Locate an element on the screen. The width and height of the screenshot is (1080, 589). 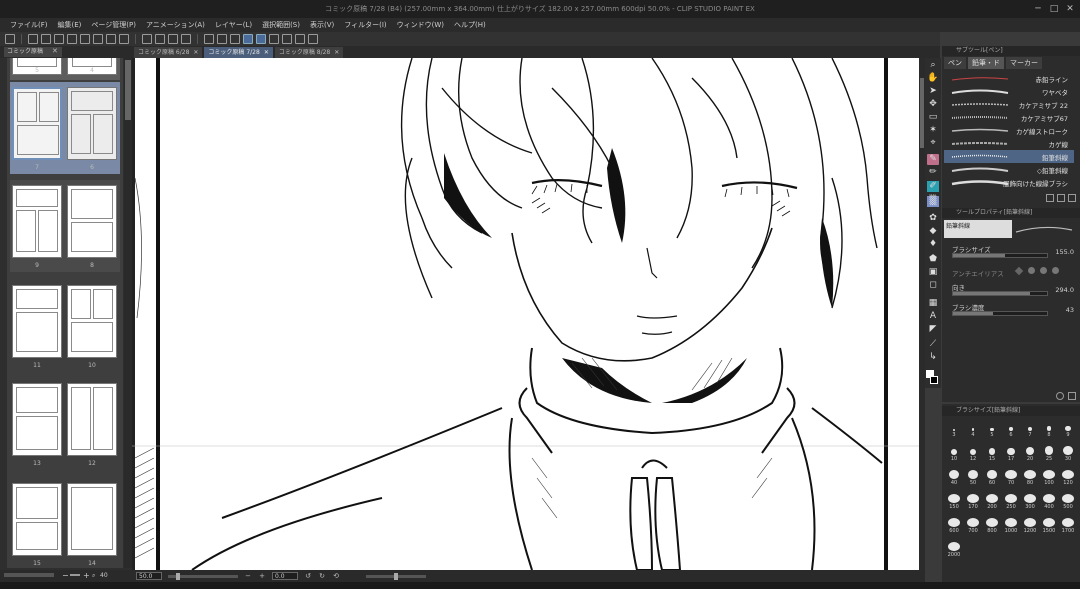
brush-size-preset: 8 is located at coordinates (1049, 430).